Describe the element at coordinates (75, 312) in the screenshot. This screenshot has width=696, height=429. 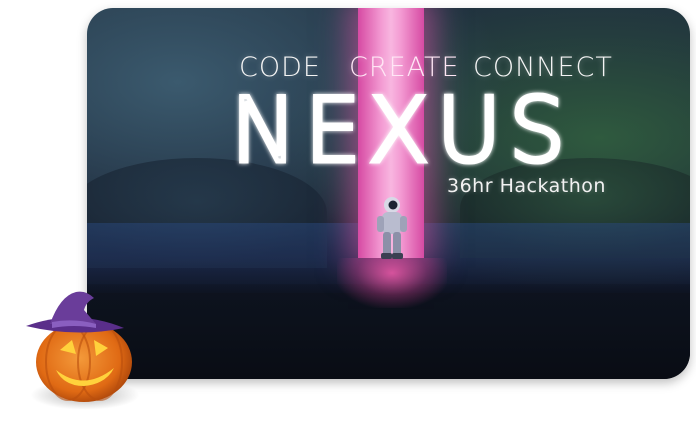
I see `witch-hat-icon` at that location.